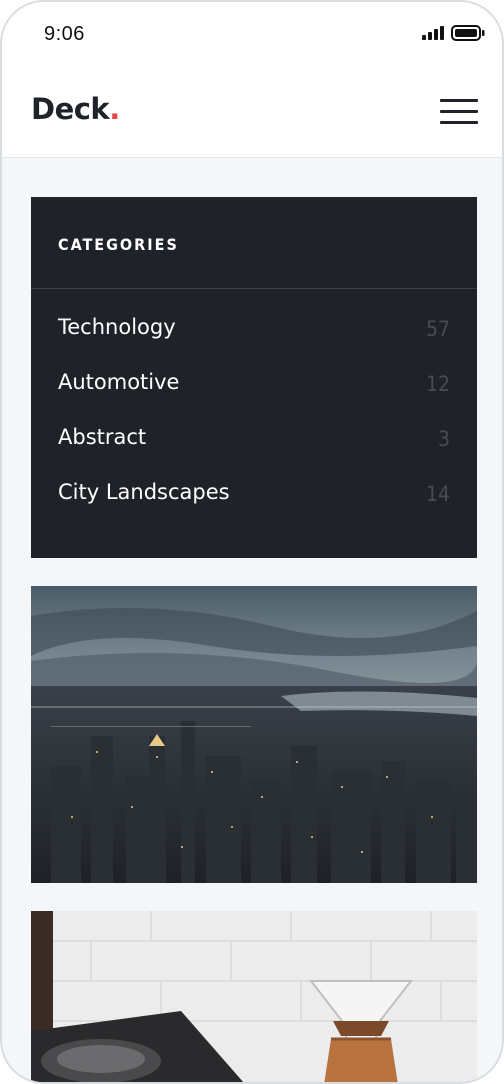 This screenshot has height=1084, width=504. I want to click on categories-title: CATEGORIES, so click(118, 244).